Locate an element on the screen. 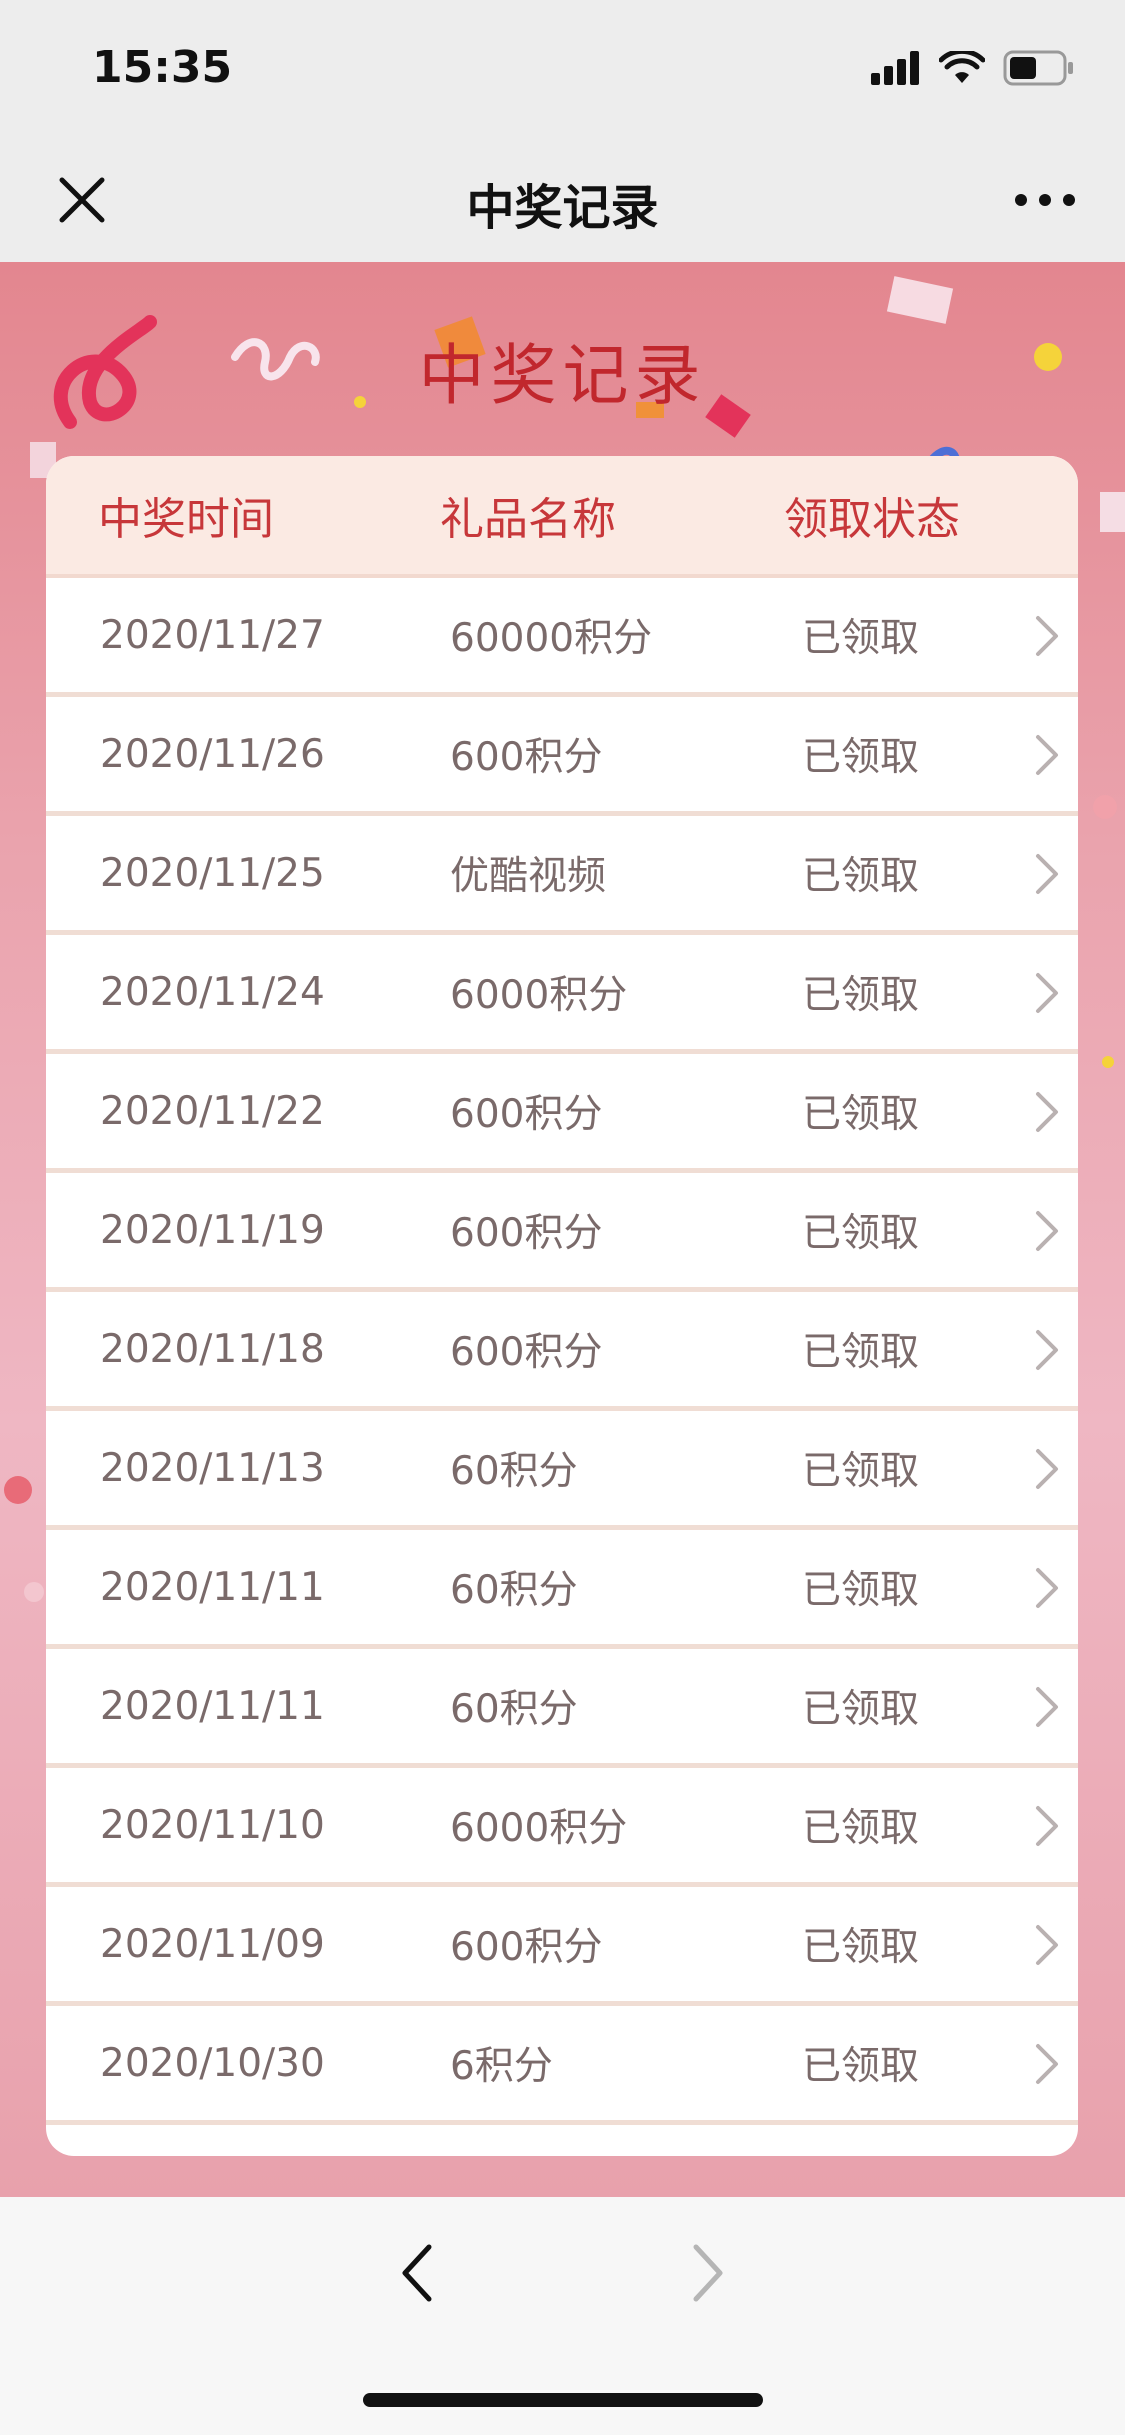 The image size is (1125, 2435). table-row: 2020/11/18 600积分 已领取 is located at coordinates (562, 1351).